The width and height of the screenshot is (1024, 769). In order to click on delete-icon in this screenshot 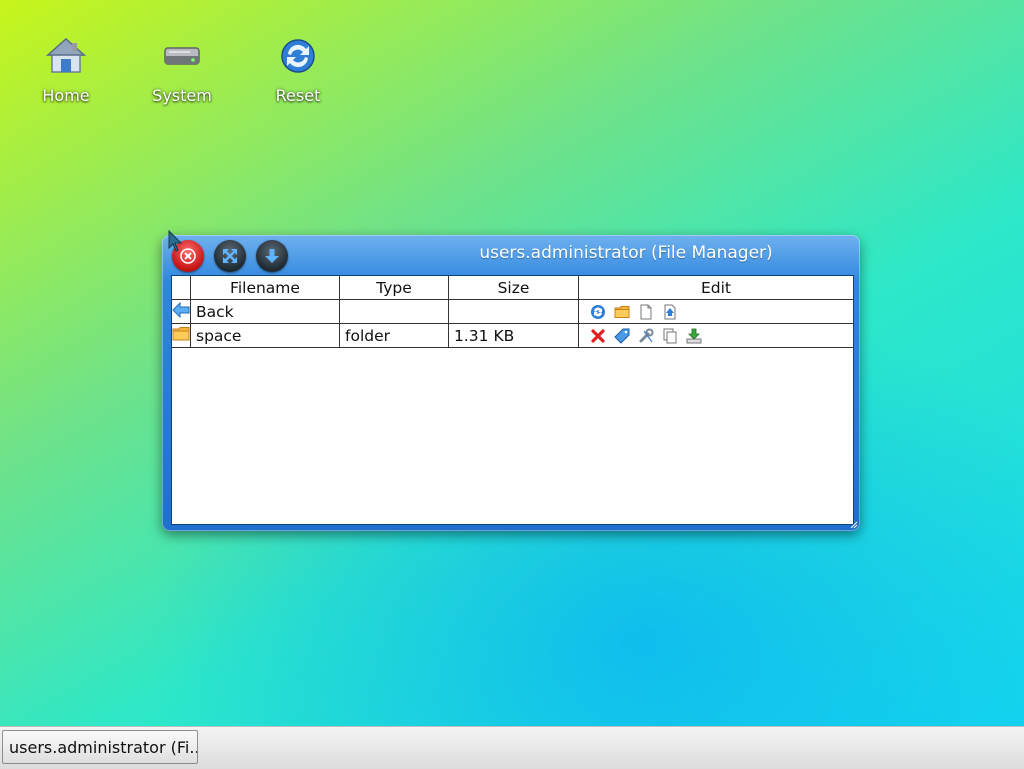, I will do `click(598, 336)`.